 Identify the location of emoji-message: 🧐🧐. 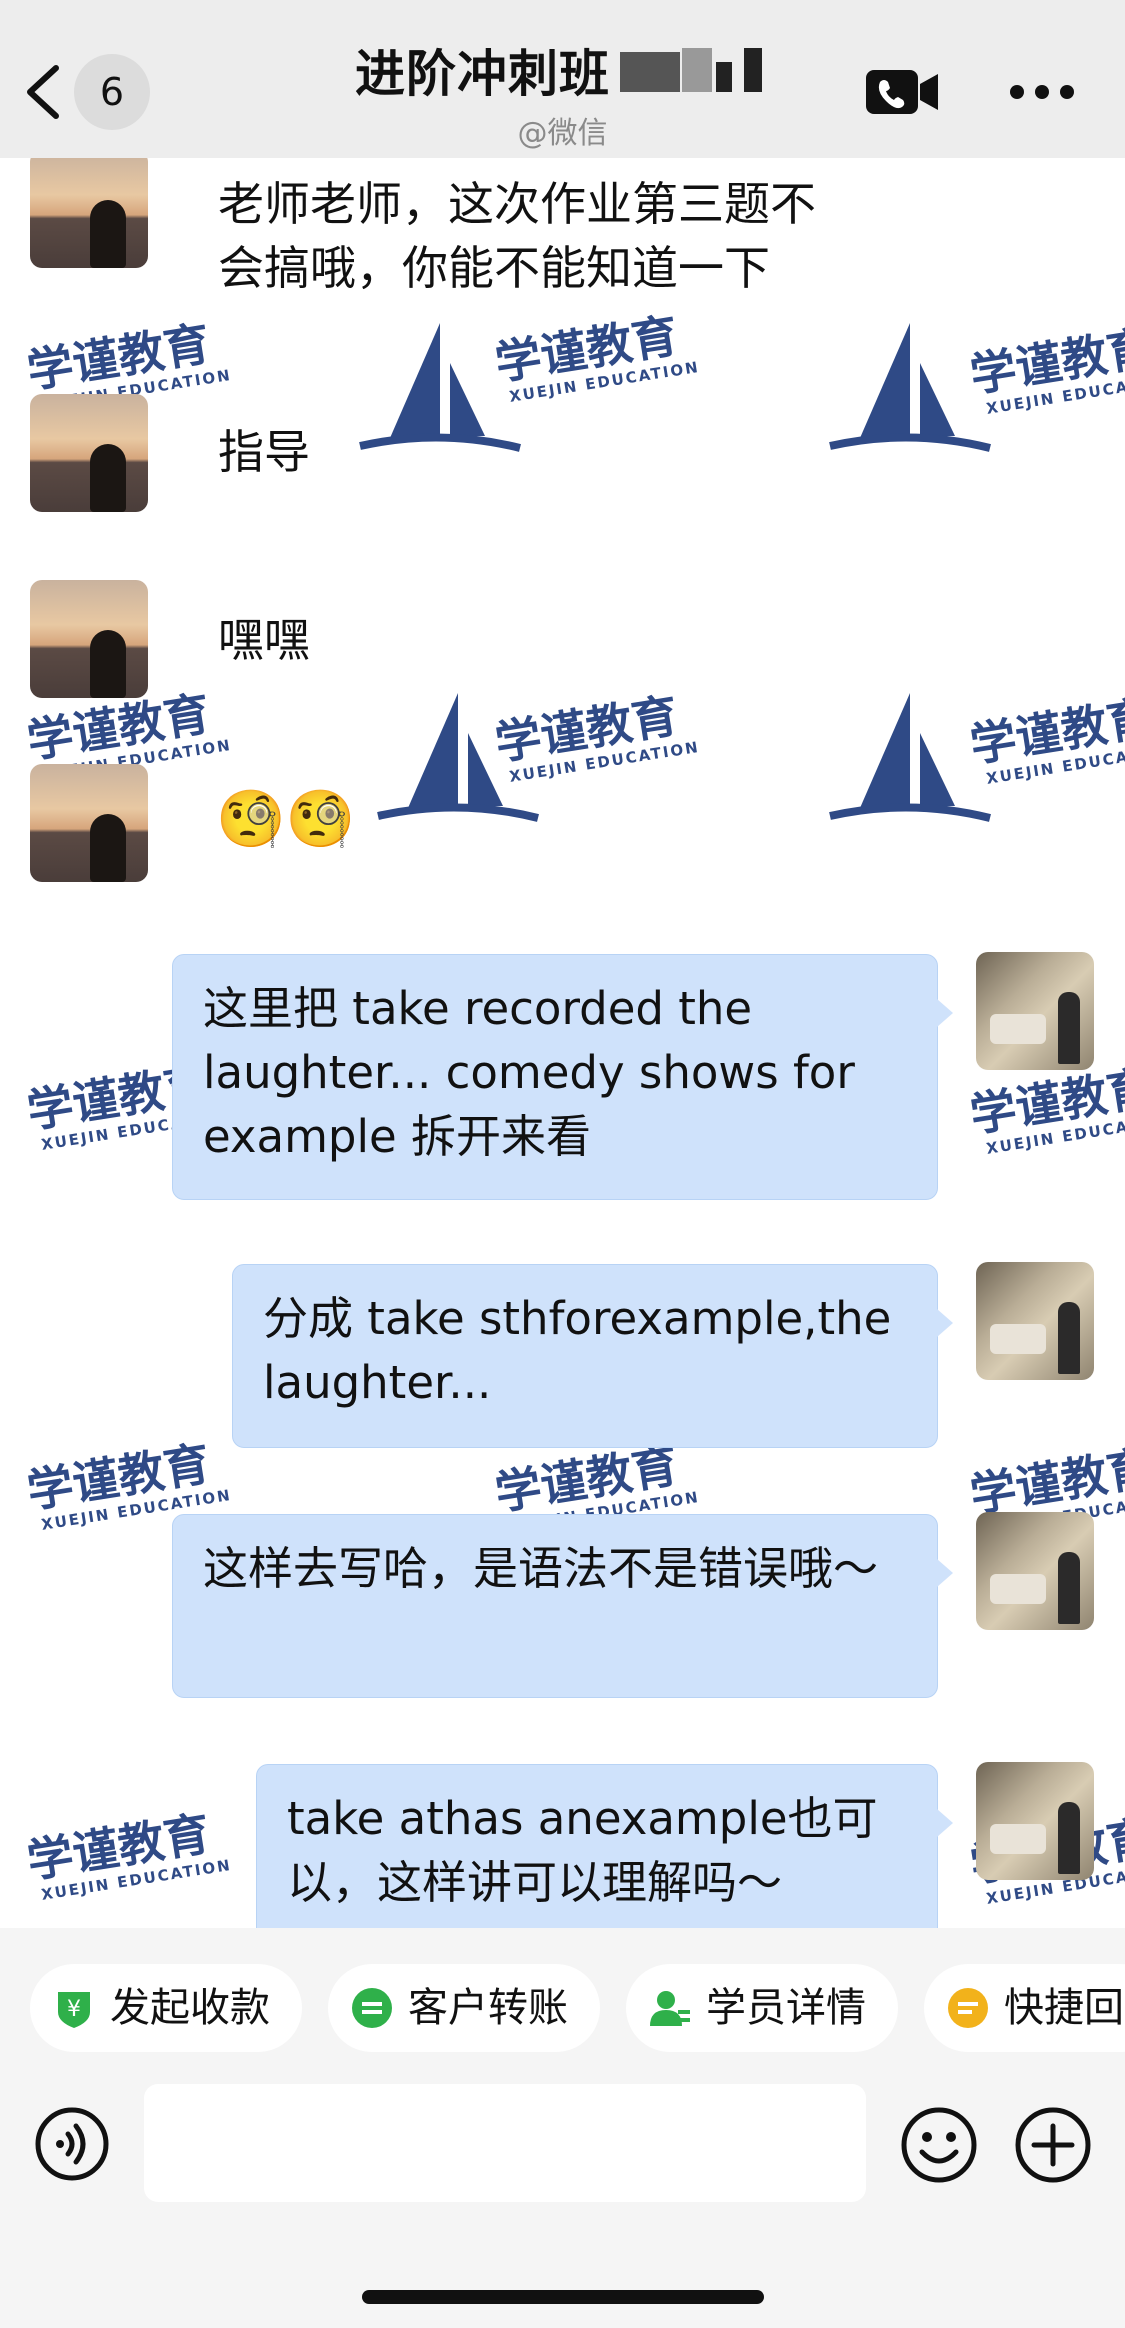
(286, 819).